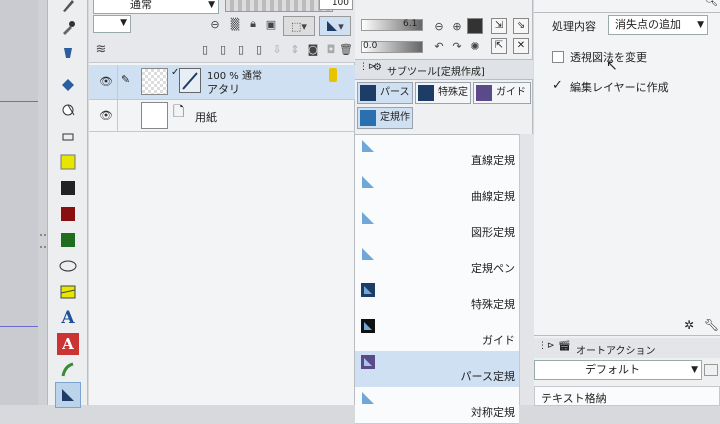 The image size is (720, 424). Describe the element at coordinates (437, 153) in the screenshot. I see `subtool-item: 直線定規` at that location.